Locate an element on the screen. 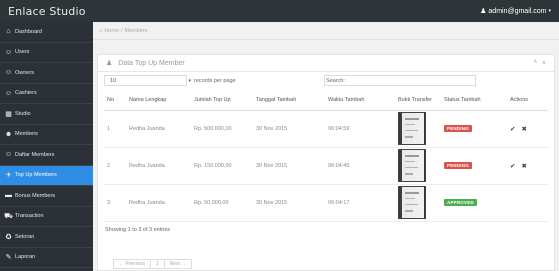 The width and height of the screenshot is (559, 271). sidebar-item-bonus-members: ▬ Bonus Members is located at coordinates (46, 196).